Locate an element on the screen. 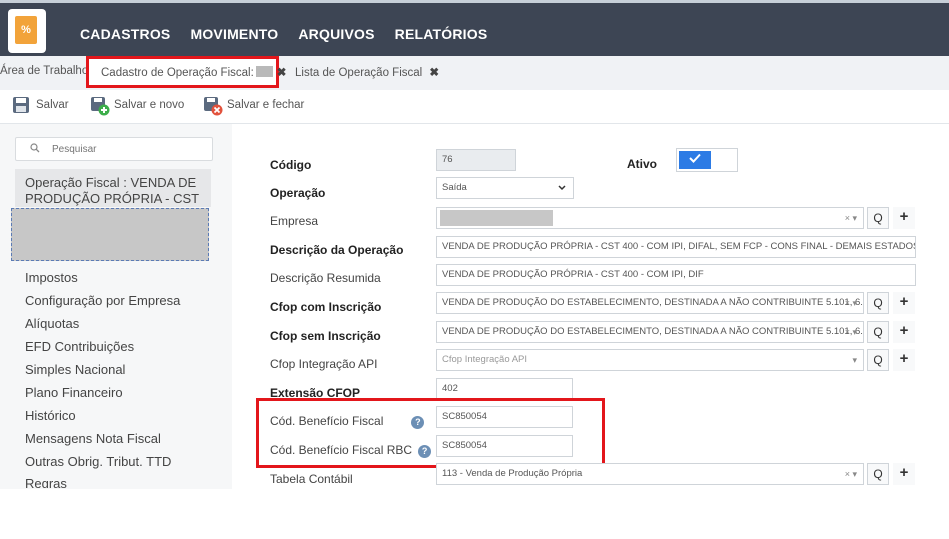 The image size is (949, 539). menu-cadastros: CADASTROS is located at coordinates (125, 34).